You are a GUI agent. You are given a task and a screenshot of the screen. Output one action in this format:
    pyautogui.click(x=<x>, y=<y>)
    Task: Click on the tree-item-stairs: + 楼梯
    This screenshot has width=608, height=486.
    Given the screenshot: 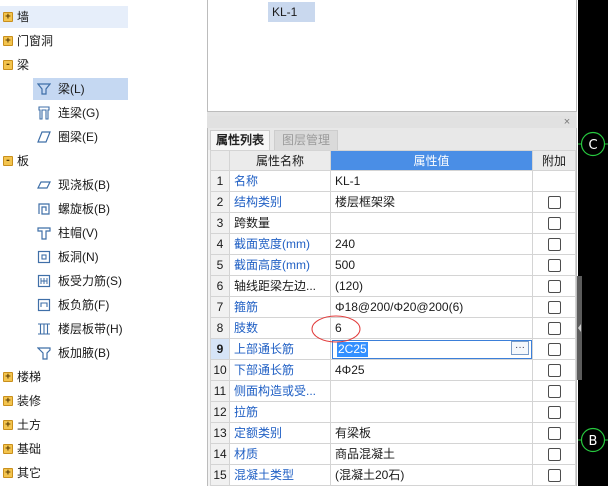 What is the action you would take?
    pyautogui.click(x=64, y=377)
    